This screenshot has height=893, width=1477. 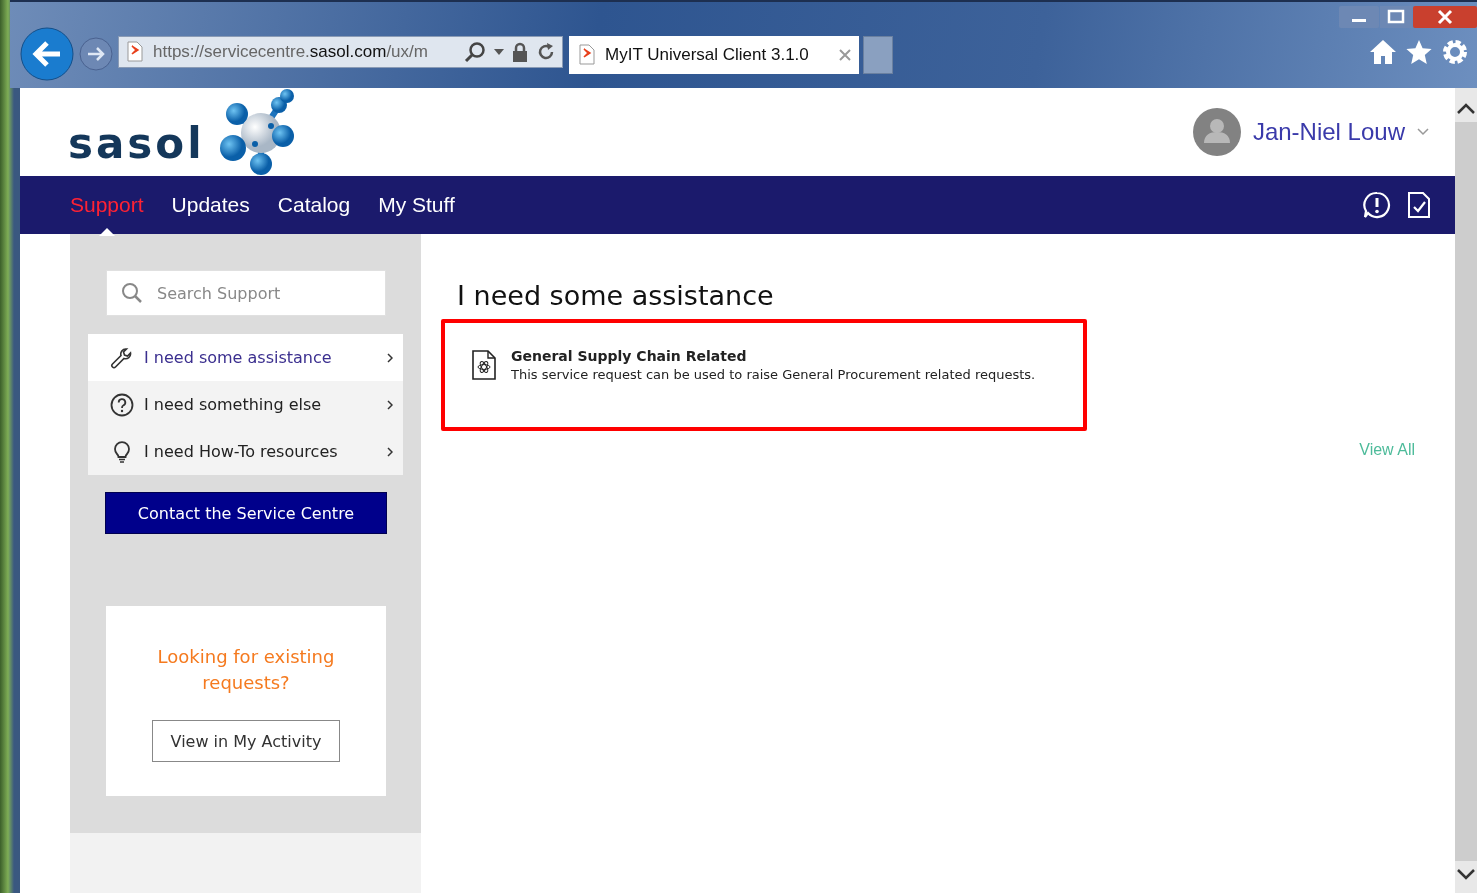 I want to click on question-icon, so click(x=122, y=404).